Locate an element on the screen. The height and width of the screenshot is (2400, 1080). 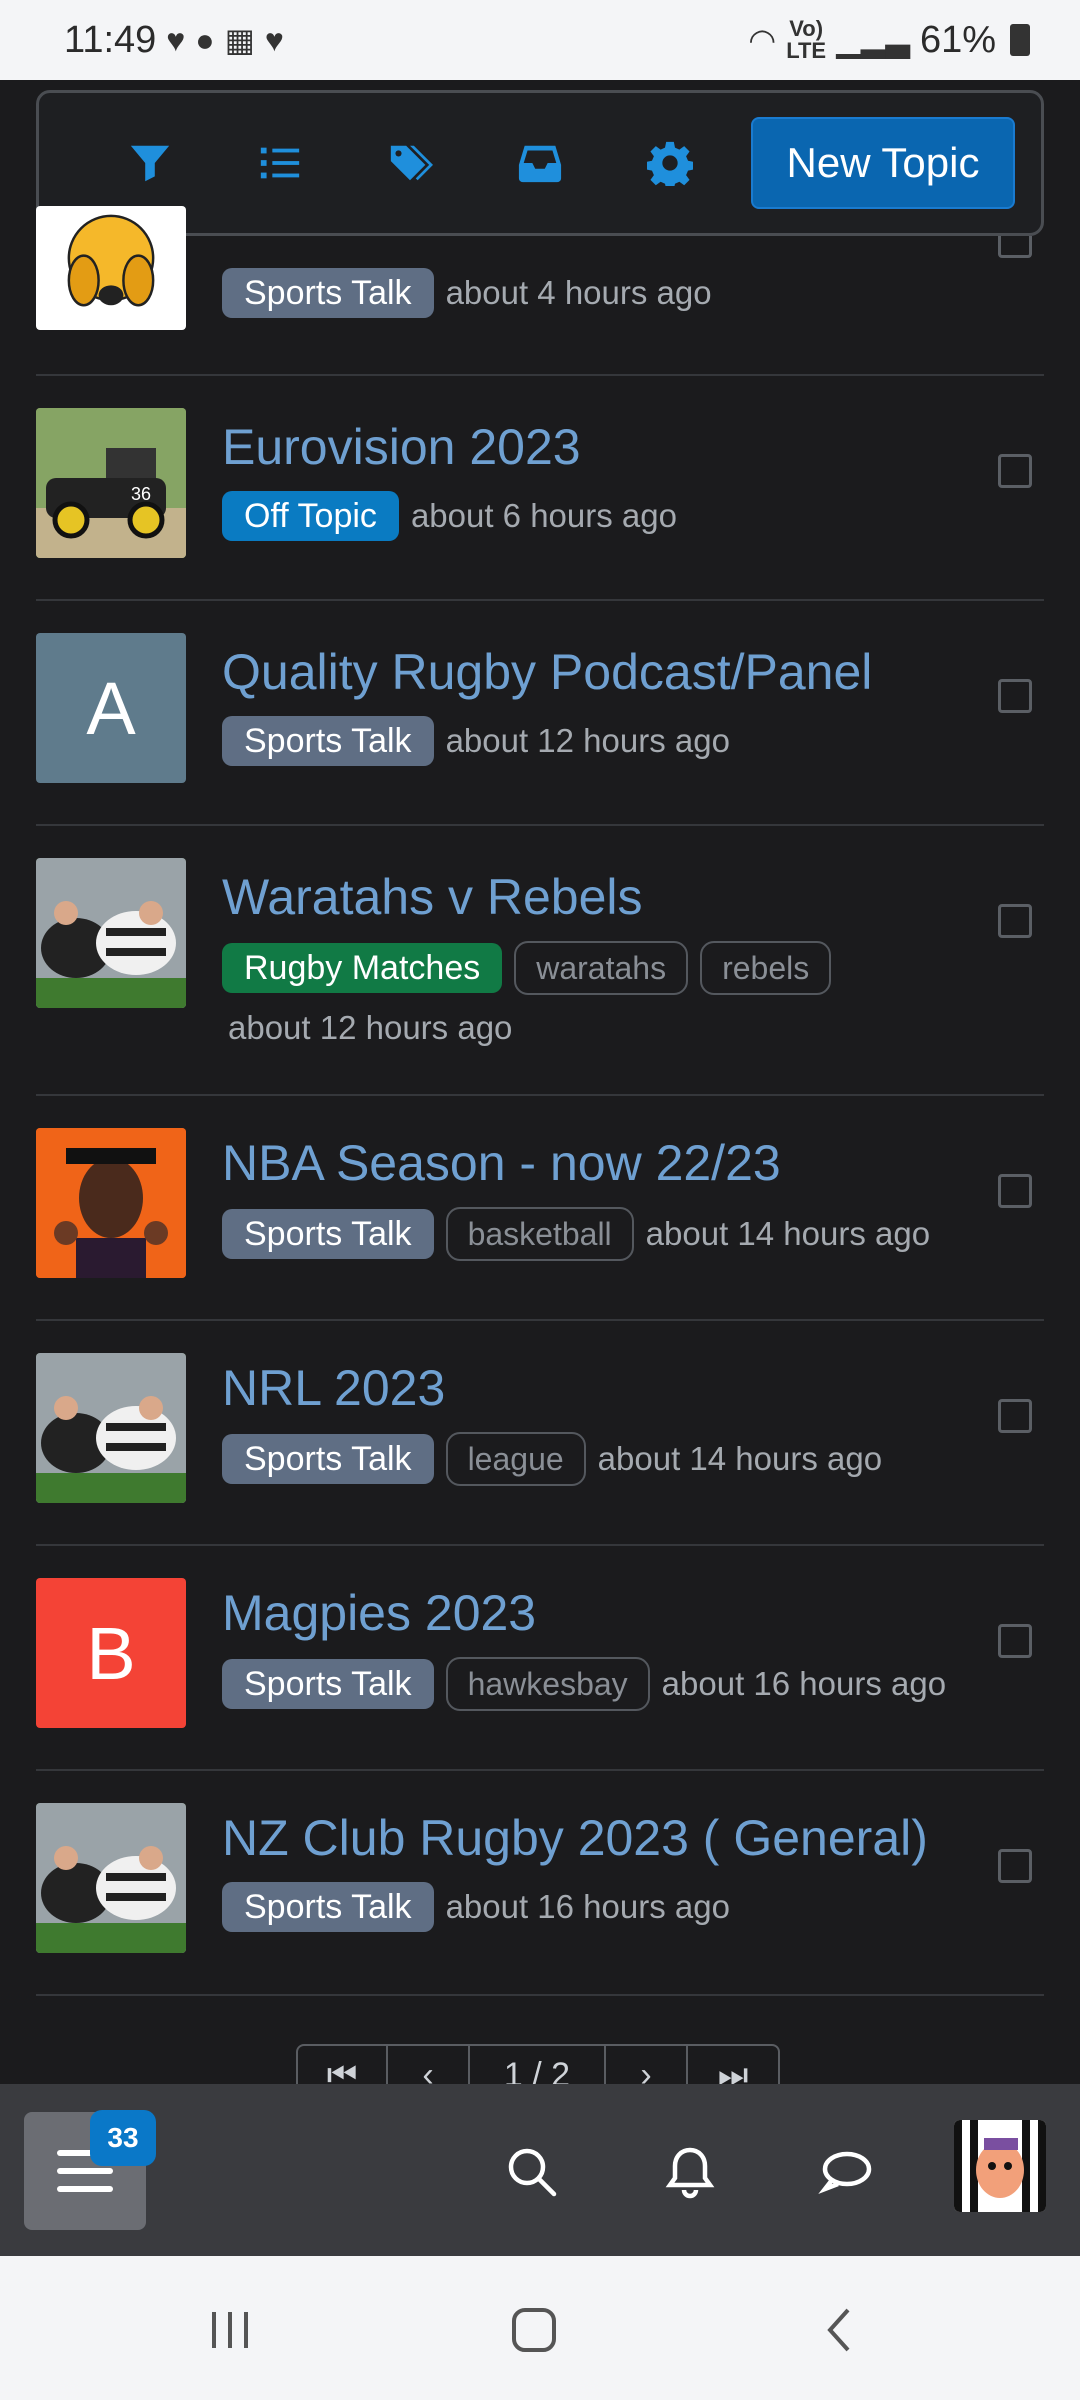
tags-icon is located at coordinates (410, 163).